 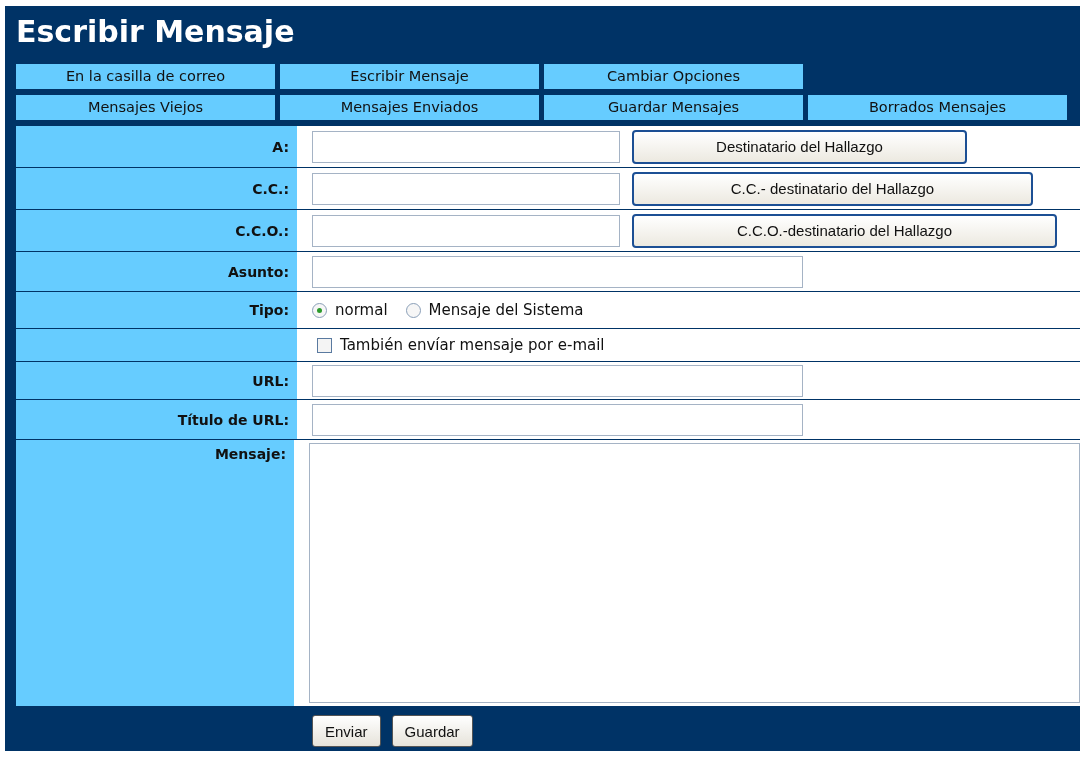 What do you see at coordinates (145, 76) in the screenshot?
I see `nav-tab: En la casilla de correo` at bounding box center [145, 76].